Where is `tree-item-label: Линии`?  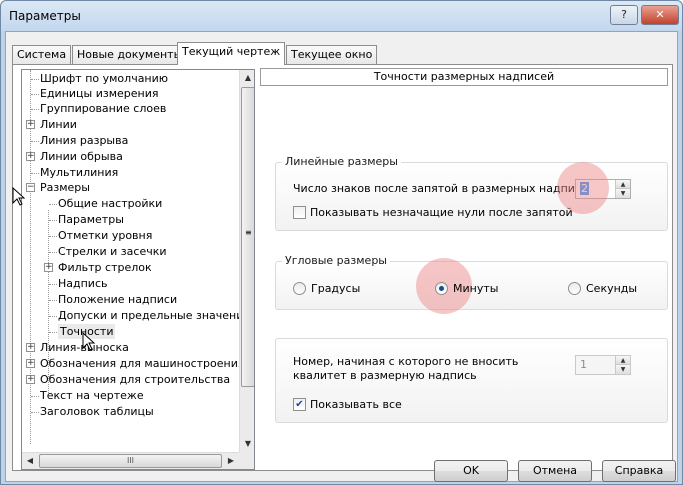
tree-item-label: Линии is located at coordinates (58, 124).